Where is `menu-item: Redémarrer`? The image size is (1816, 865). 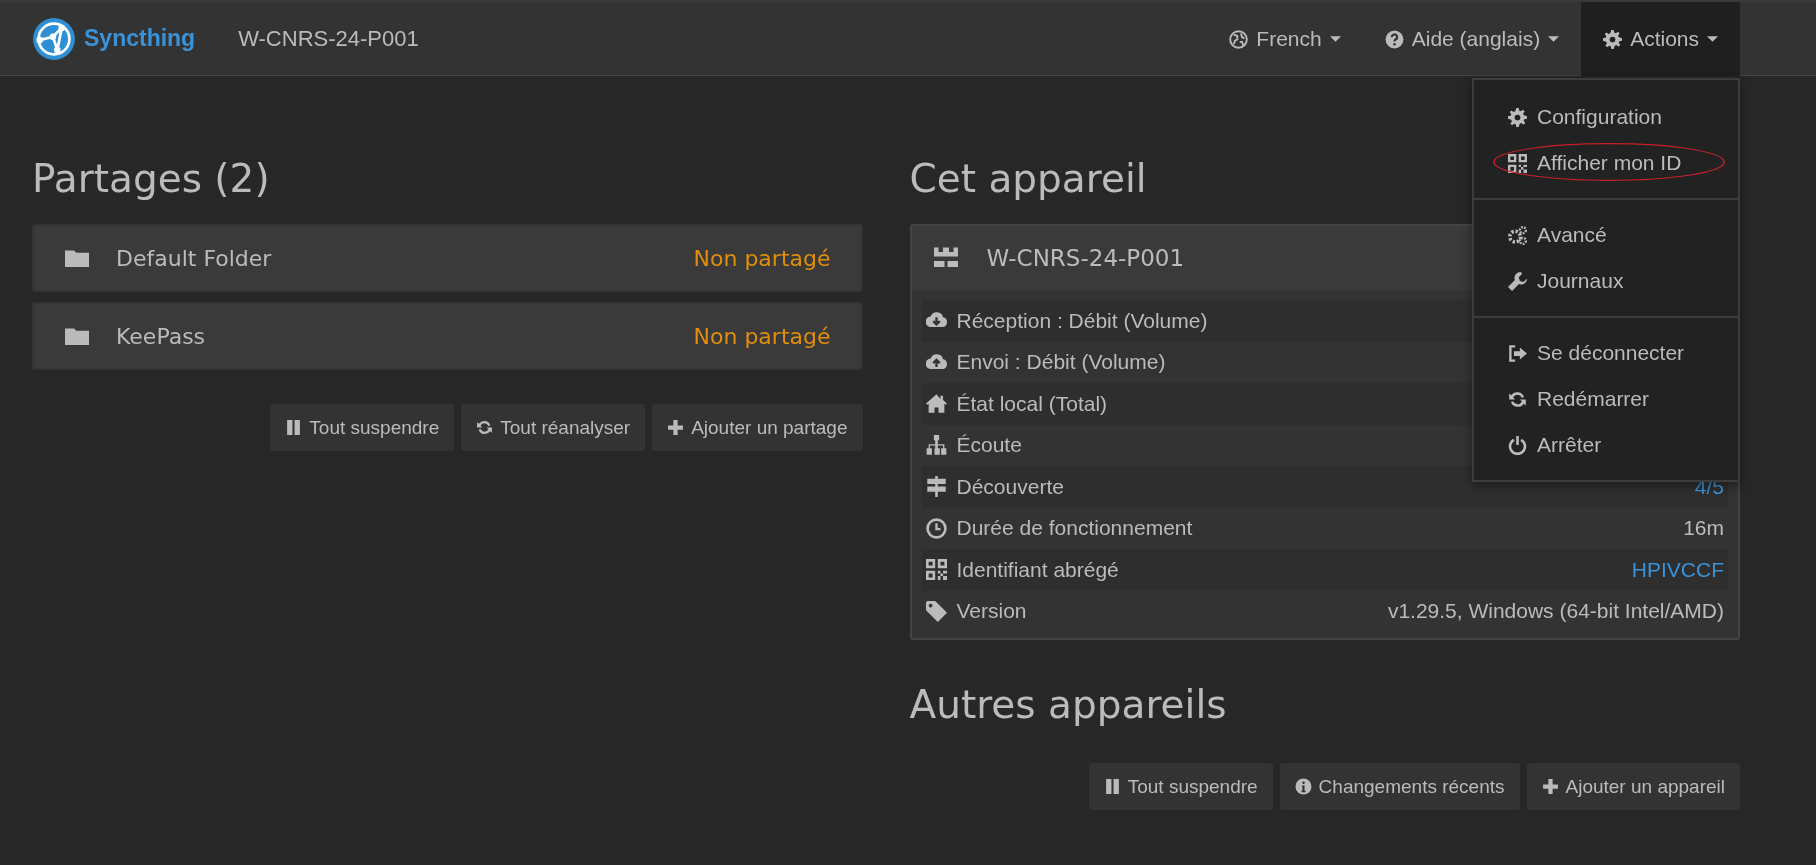 menu-item: Redémarrer is located at coordinates (1606, 399).